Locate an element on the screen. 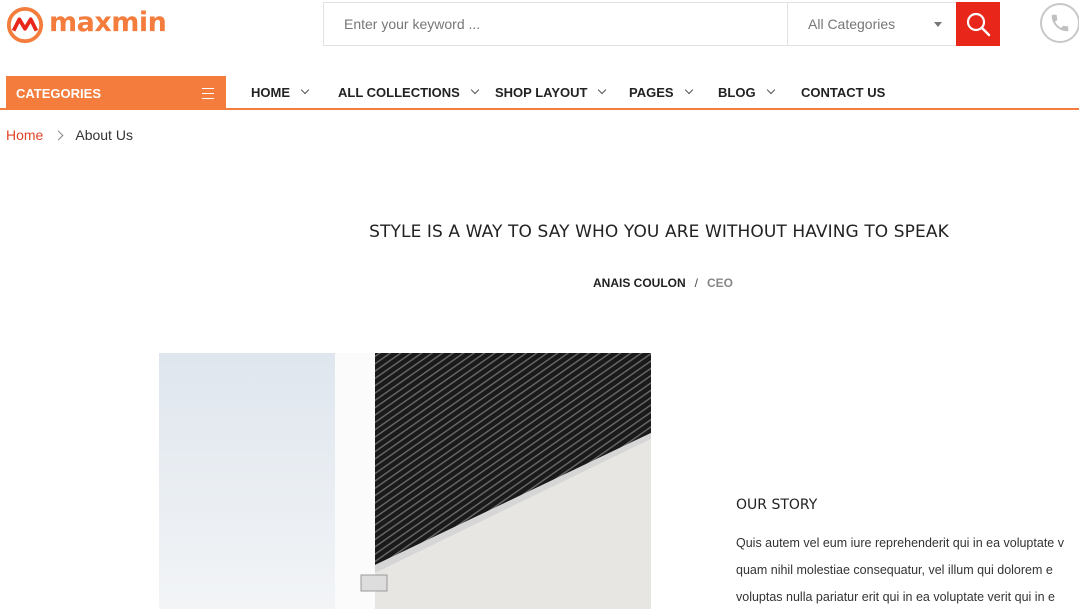 The image size is (1079, 609). phone-icon is located at coordinates (1060, 23).